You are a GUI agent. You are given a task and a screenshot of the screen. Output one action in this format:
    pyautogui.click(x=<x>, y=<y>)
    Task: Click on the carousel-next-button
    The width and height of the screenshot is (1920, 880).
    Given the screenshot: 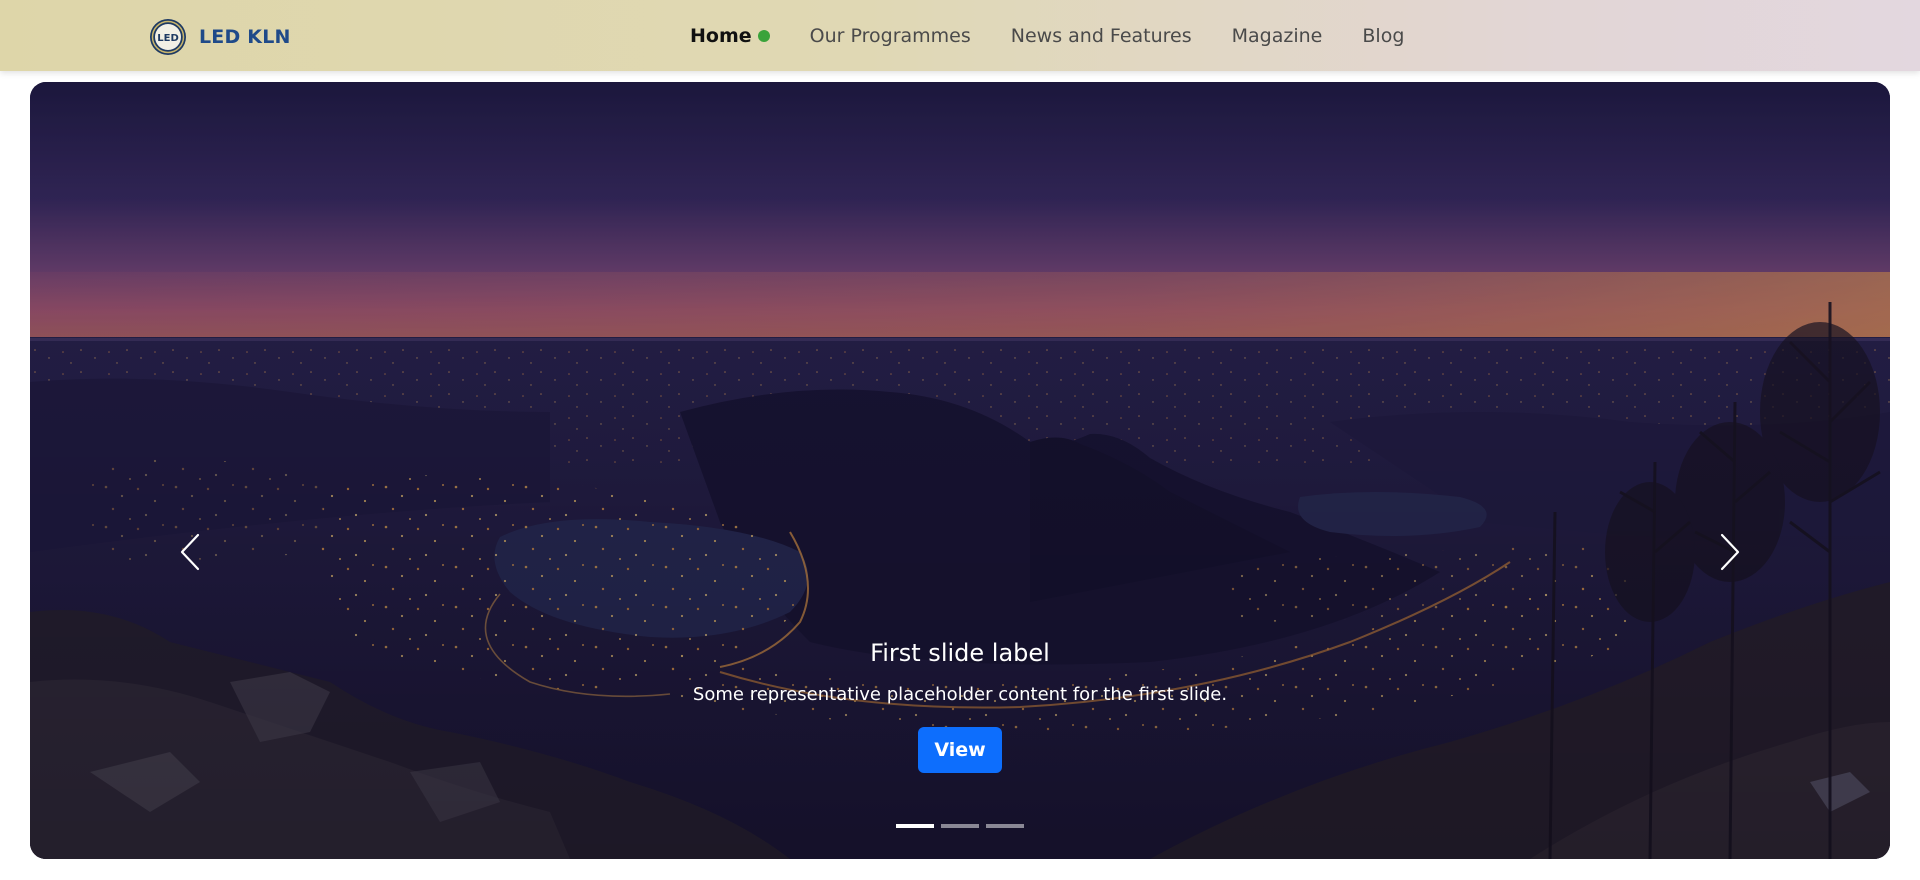 What is the action you would take?
    pyautogui.click(x=1730, y=552)
    